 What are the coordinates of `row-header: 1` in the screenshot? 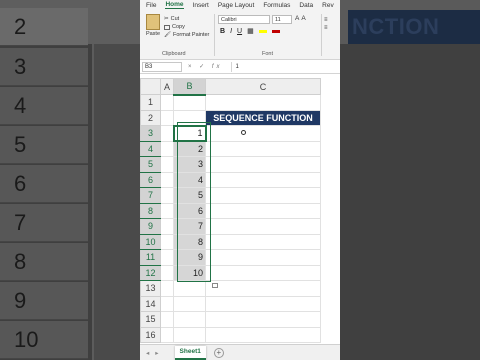 It's located at (150, 102).